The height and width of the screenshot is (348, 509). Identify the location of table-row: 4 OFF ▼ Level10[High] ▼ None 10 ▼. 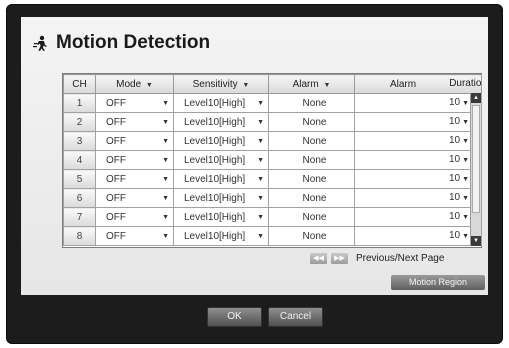
(272, 160).